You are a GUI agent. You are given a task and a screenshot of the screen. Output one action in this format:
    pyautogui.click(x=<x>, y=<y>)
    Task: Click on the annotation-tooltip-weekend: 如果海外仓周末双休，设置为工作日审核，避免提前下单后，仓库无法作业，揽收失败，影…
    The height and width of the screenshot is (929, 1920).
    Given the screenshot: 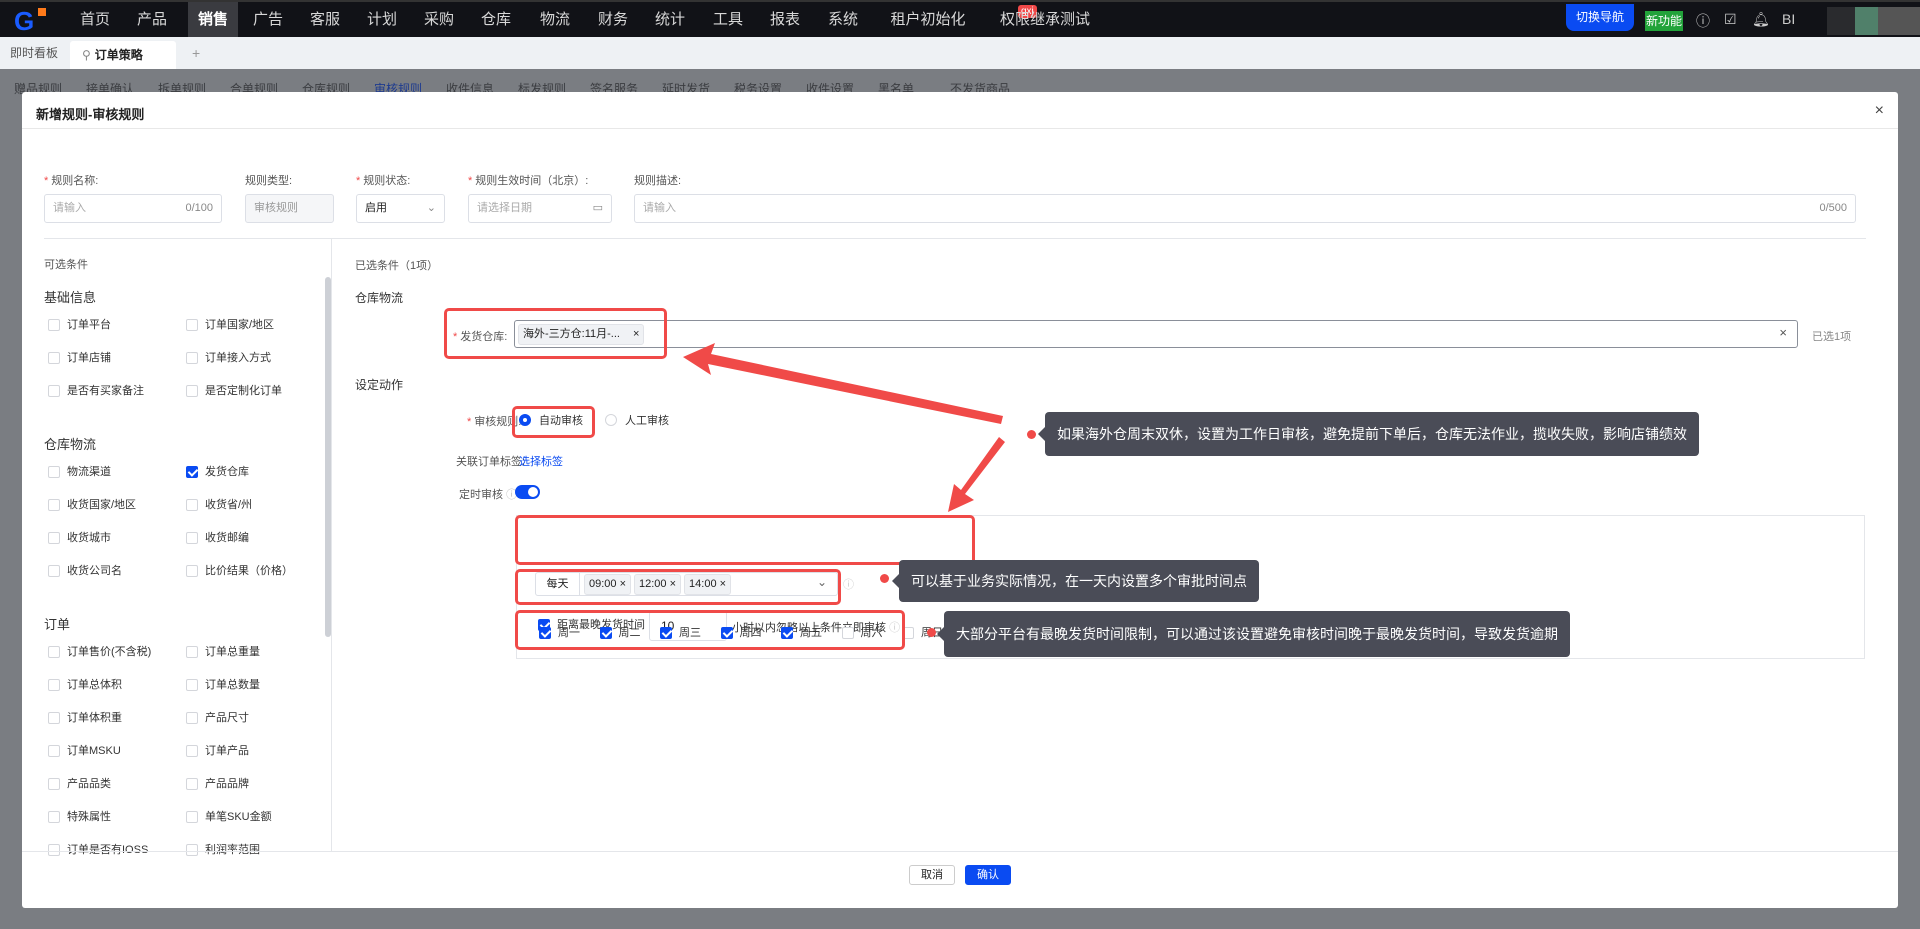 What is the action you would take?
    pyautogui.click(x=1368, y=434)
    